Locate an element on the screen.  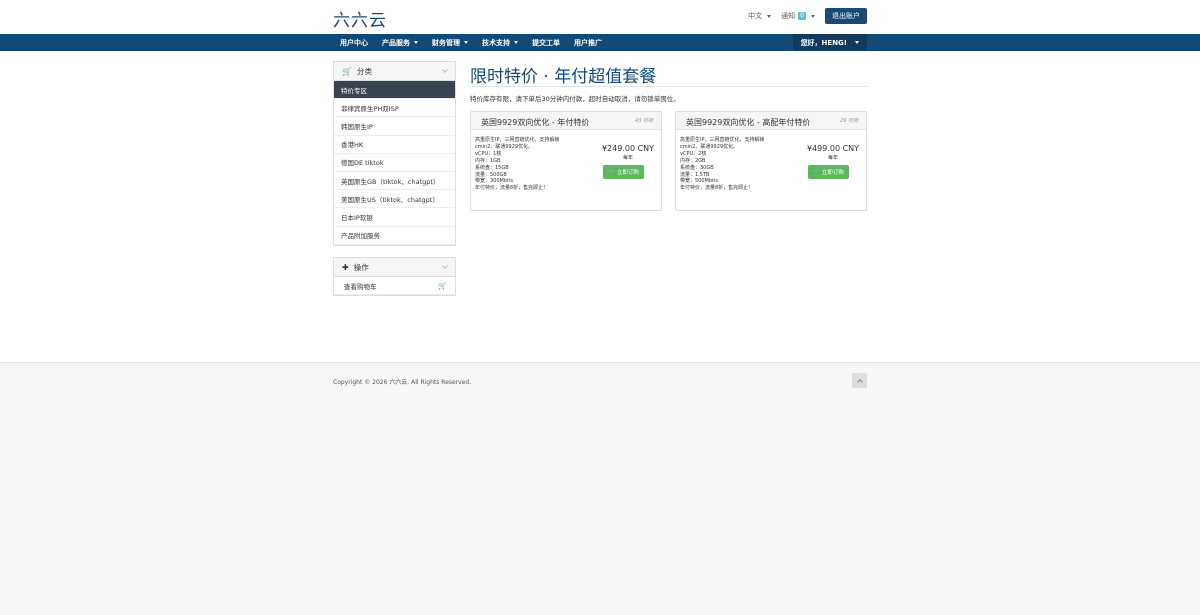
product-name: 英国9929双向优化 - 高配年付特价 is located at coordinates (748, 122).